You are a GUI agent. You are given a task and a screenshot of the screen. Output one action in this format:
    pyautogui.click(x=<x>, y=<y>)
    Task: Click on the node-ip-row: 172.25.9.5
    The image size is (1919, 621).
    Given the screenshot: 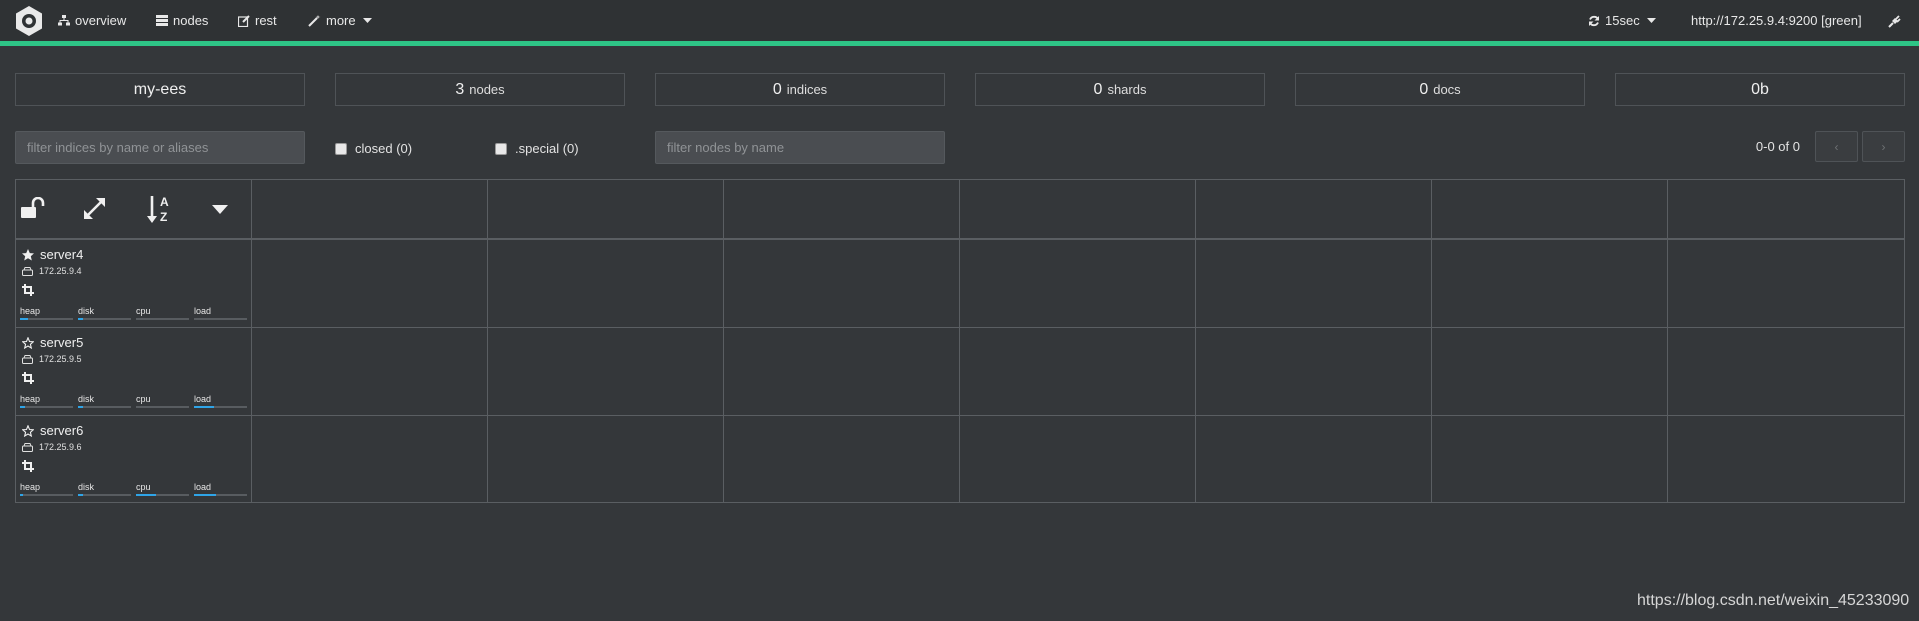 What is the action you would take?
    pyautogui.click(x=52, y=359)
    